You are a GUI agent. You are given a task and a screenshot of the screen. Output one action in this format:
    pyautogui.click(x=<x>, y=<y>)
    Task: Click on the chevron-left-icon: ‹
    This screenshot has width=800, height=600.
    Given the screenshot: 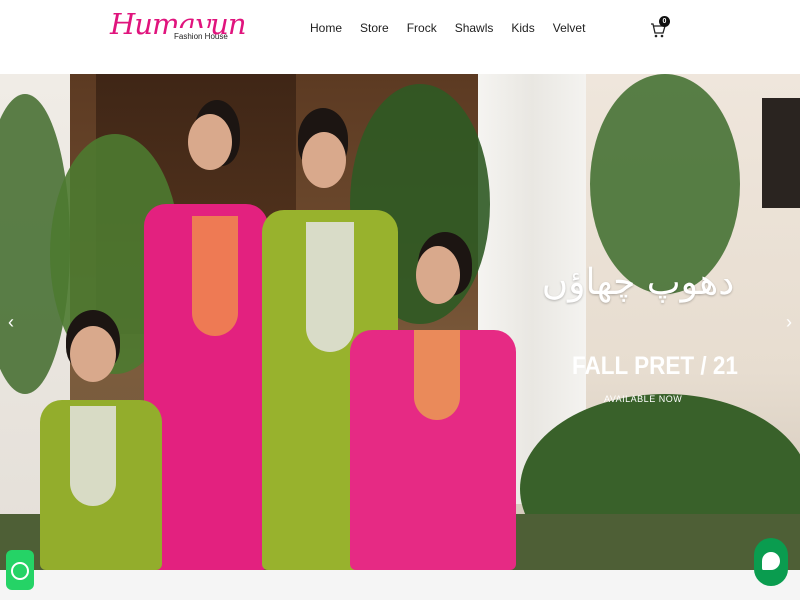 What is the action you would take?
    pyautogui.click(x=11, y=322)
    